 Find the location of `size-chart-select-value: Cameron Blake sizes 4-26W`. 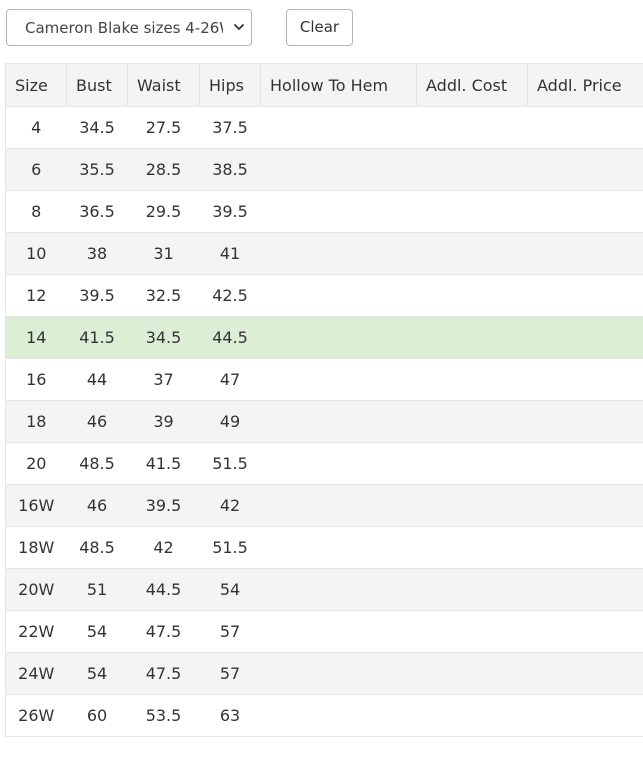

size-chart-select-value: Cameron Blake sizes 4-26W is located at coordinates (124, 28).